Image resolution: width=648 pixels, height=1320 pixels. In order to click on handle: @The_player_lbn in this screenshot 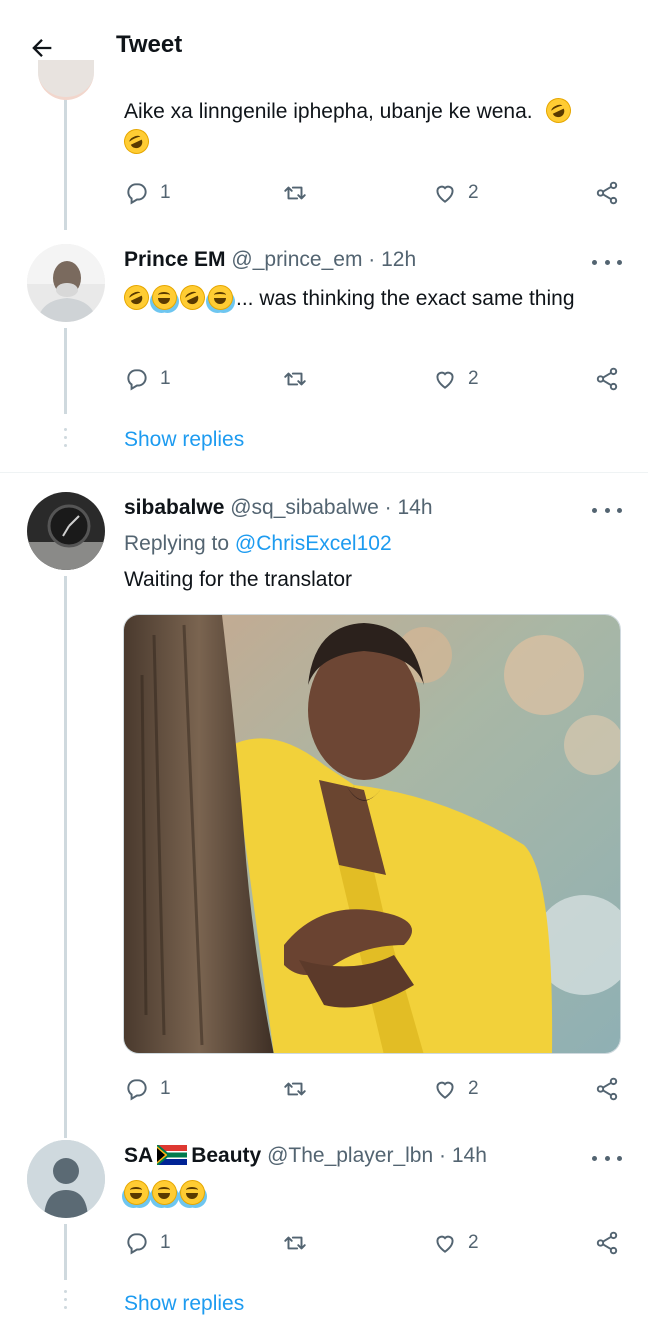, I will do `click(350, 1155)`.